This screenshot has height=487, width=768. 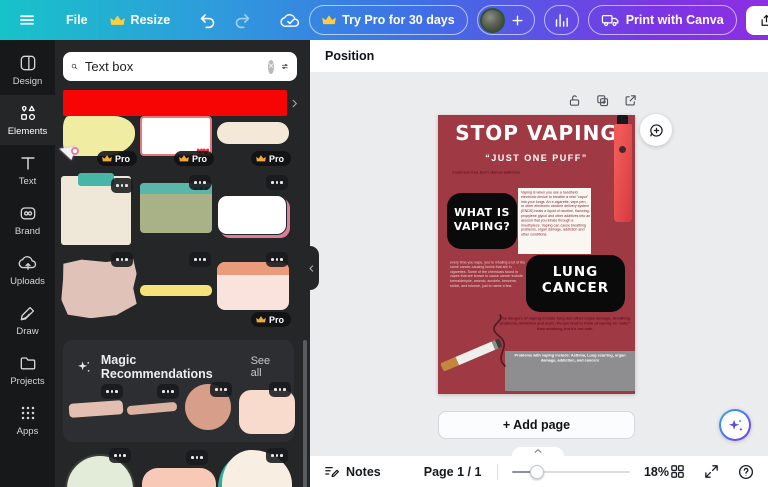 What do you see at coordinates (756, 20) in the screenshot?
I see `share-button: Share` at bounding box center [756, 20].